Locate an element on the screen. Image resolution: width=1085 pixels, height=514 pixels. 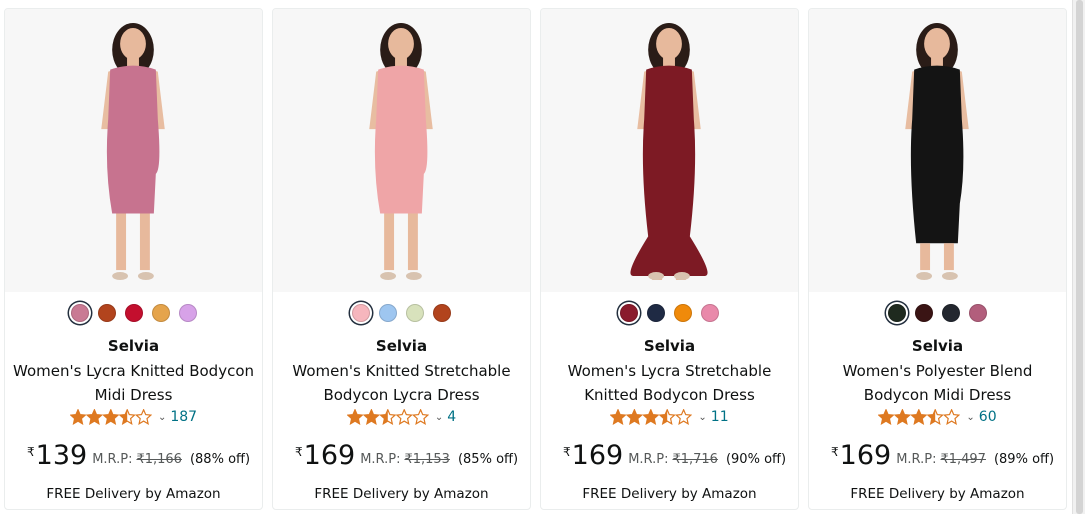
price-row: ₹ 139 M.R.P: ₹1,166 (88% off) is located at coordinates (140, 456).